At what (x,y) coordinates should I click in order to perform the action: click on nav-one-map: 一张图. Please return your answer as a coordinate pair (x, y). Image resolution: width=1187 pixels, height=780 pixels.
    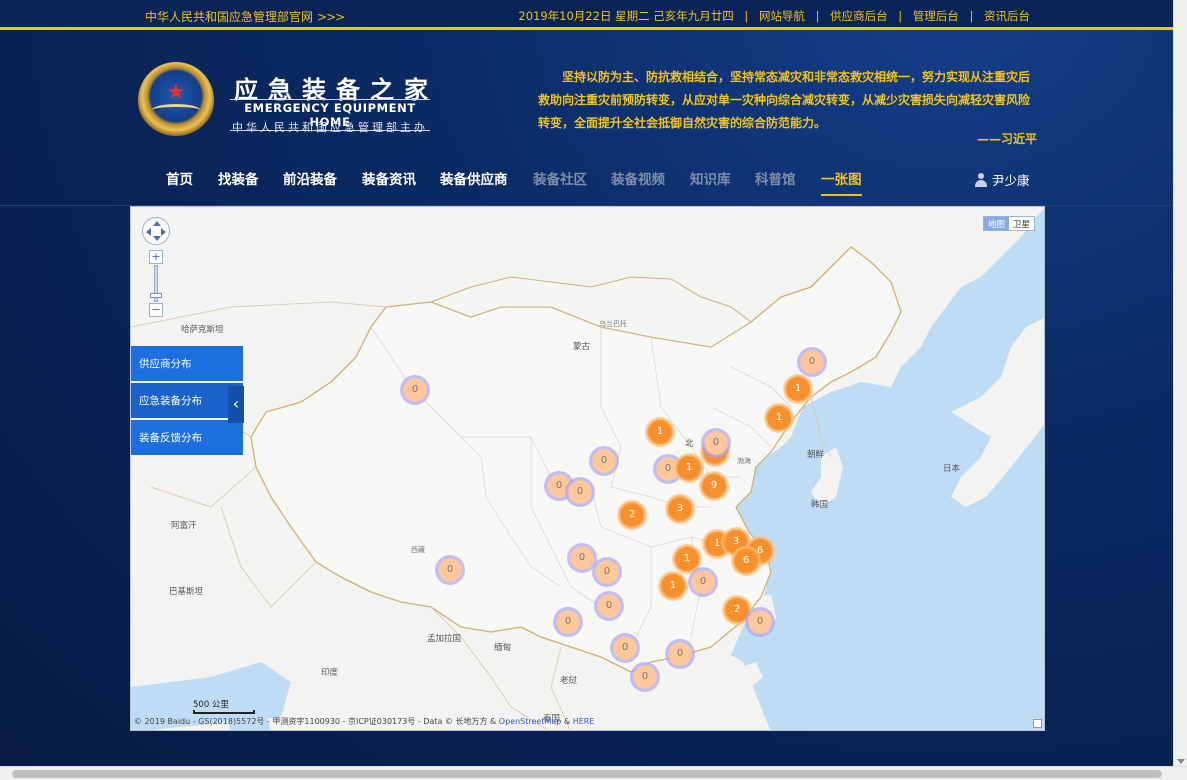
    Looking at the image, I should click on (841, 182).